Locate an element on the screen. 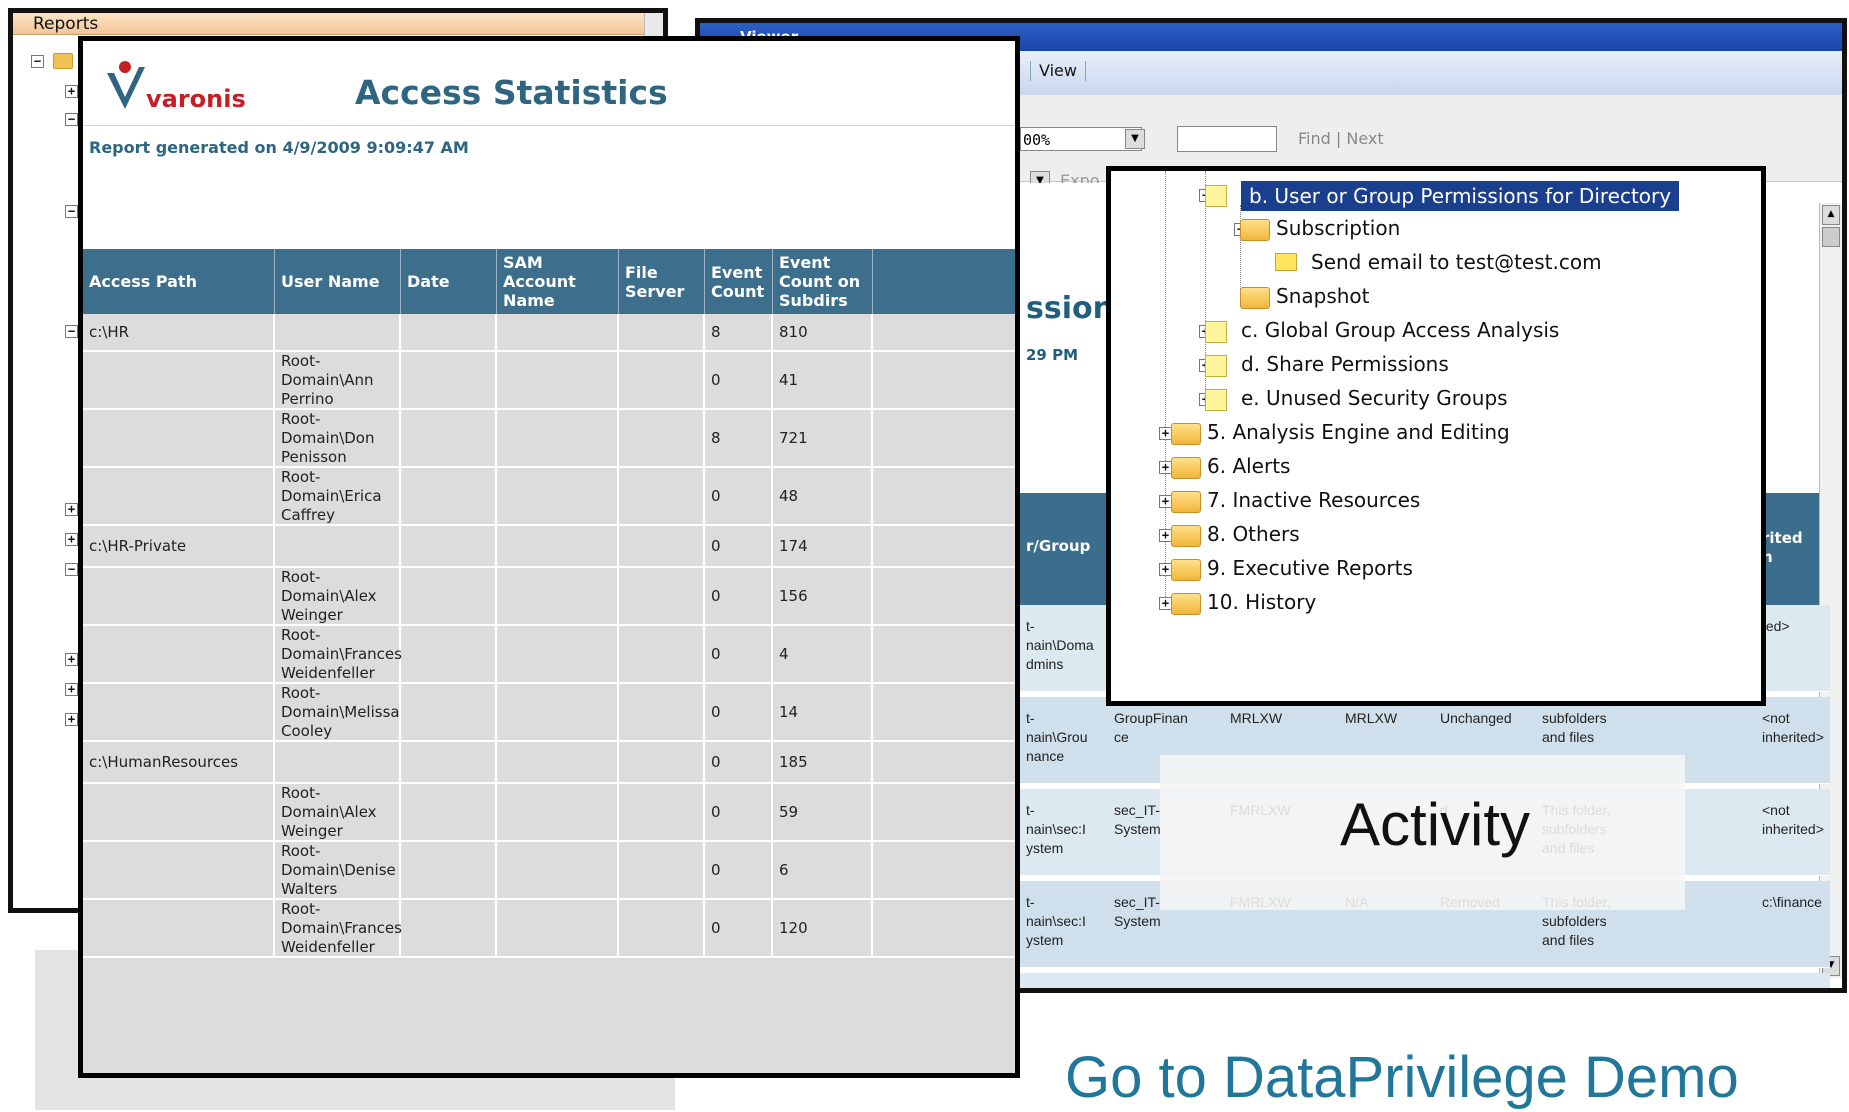  viewer-cell-user_group: t- nain\Doma dmins is located at coordinates (1060, 645).